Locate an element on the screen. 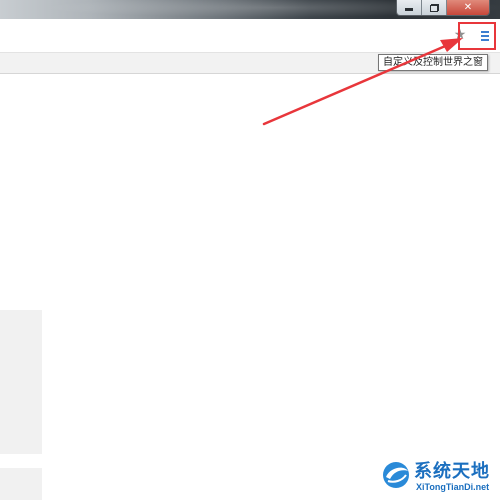 The height and width of the screenshot is (500, 500). restore-button is located at coordinates (434, 7).